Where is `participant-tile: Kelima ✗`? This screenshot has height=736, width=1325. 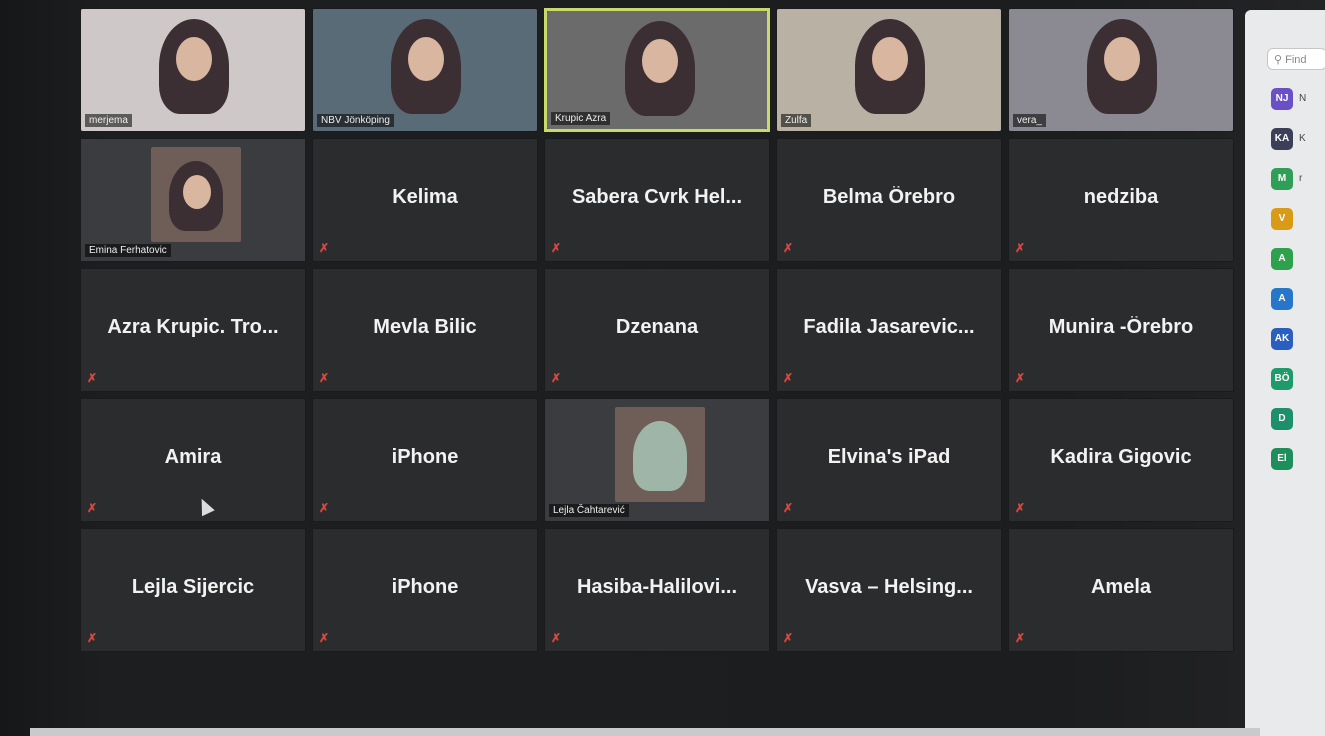
participant-tile: Kelima ✗ is located at coordinates (425, 200).